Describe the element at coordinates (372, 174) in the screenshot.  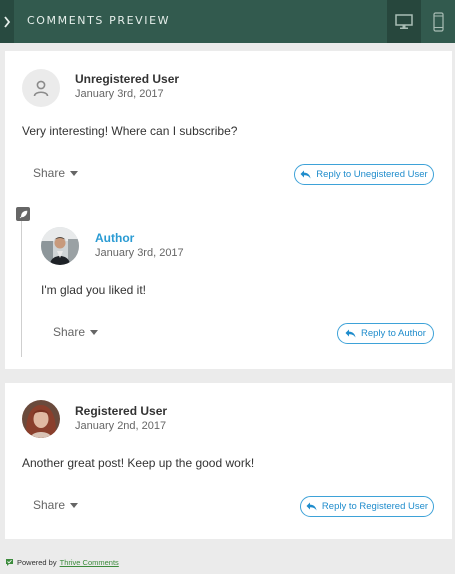
I see `reply-label: Reply to Unegistered User` at that location.